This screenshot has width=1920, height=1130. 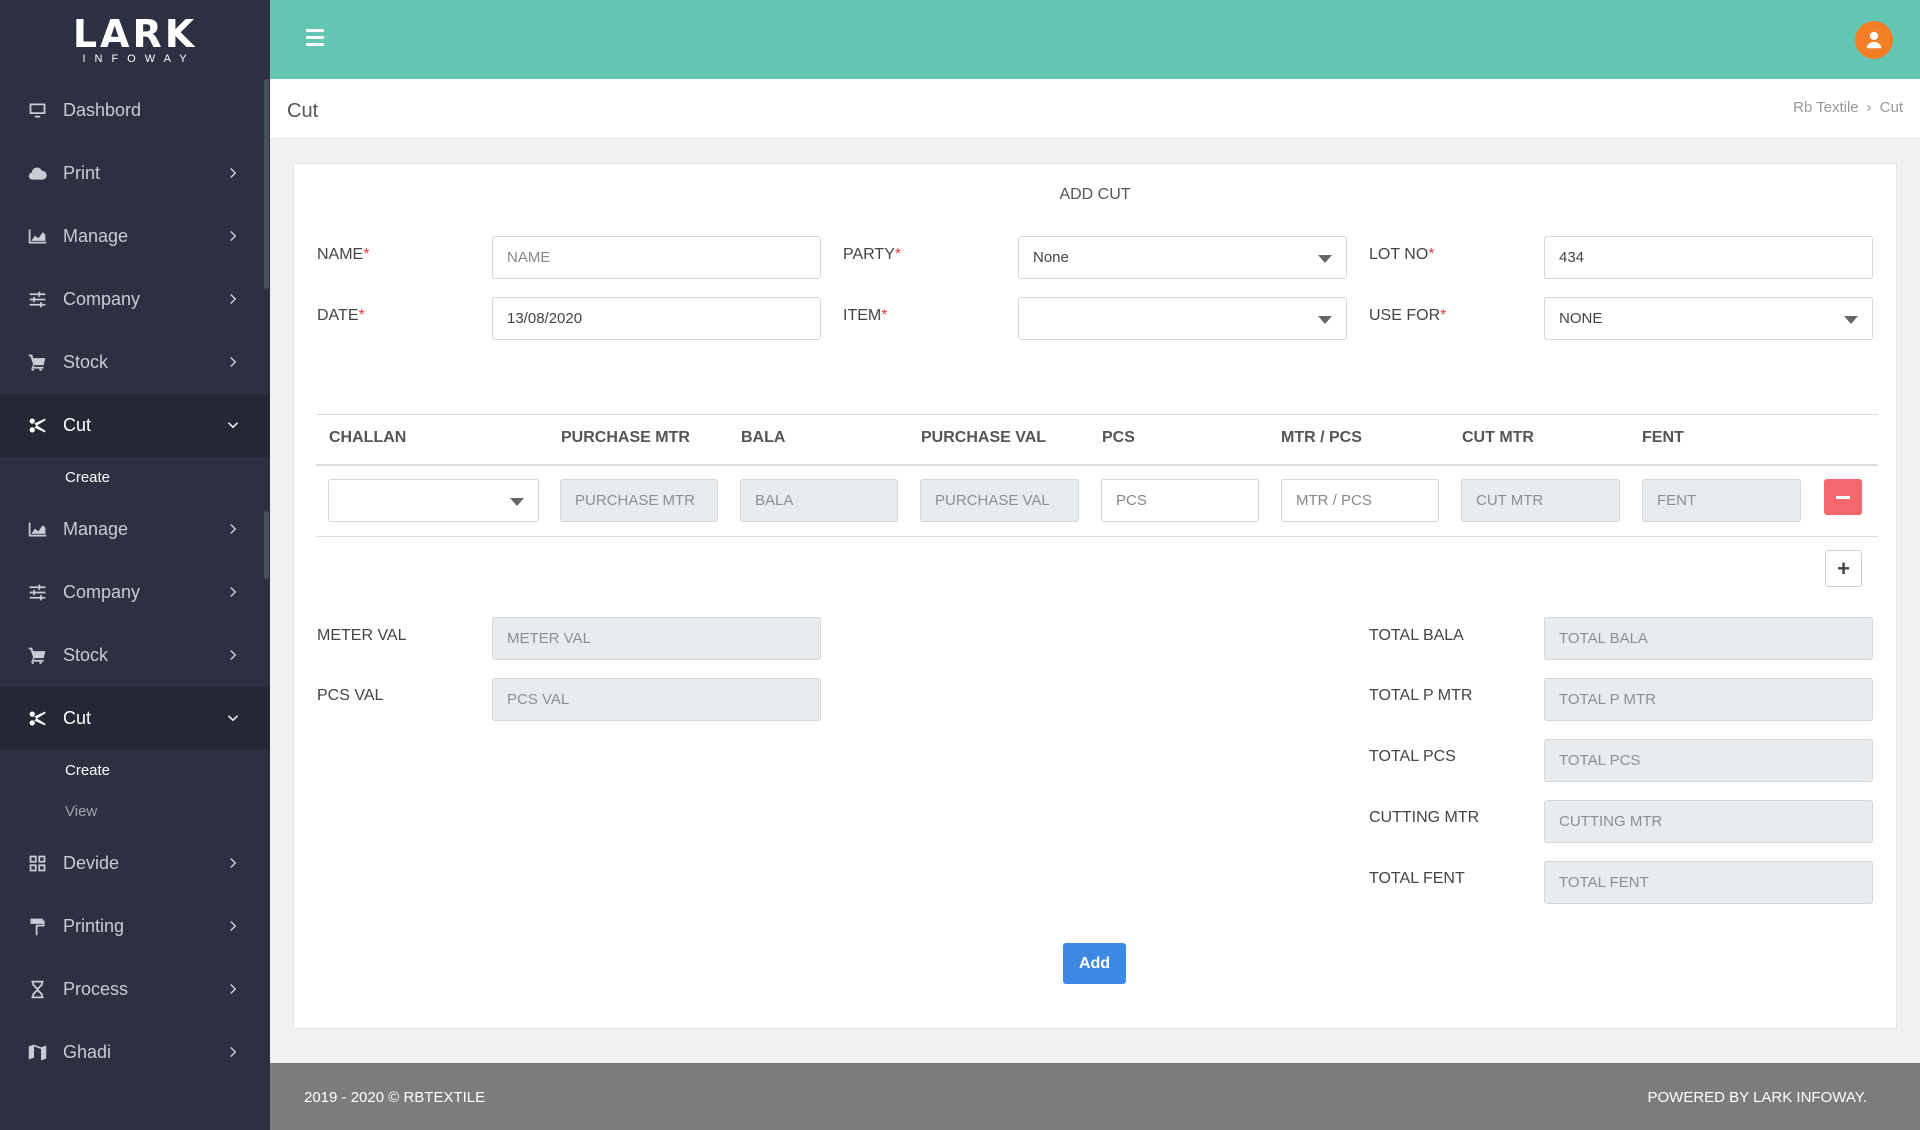 What do you see at coordinates (1826, 107) in the screenshot?
I see `breadcrumb-item: Rb Textile` at bounding box center [1826, 107].